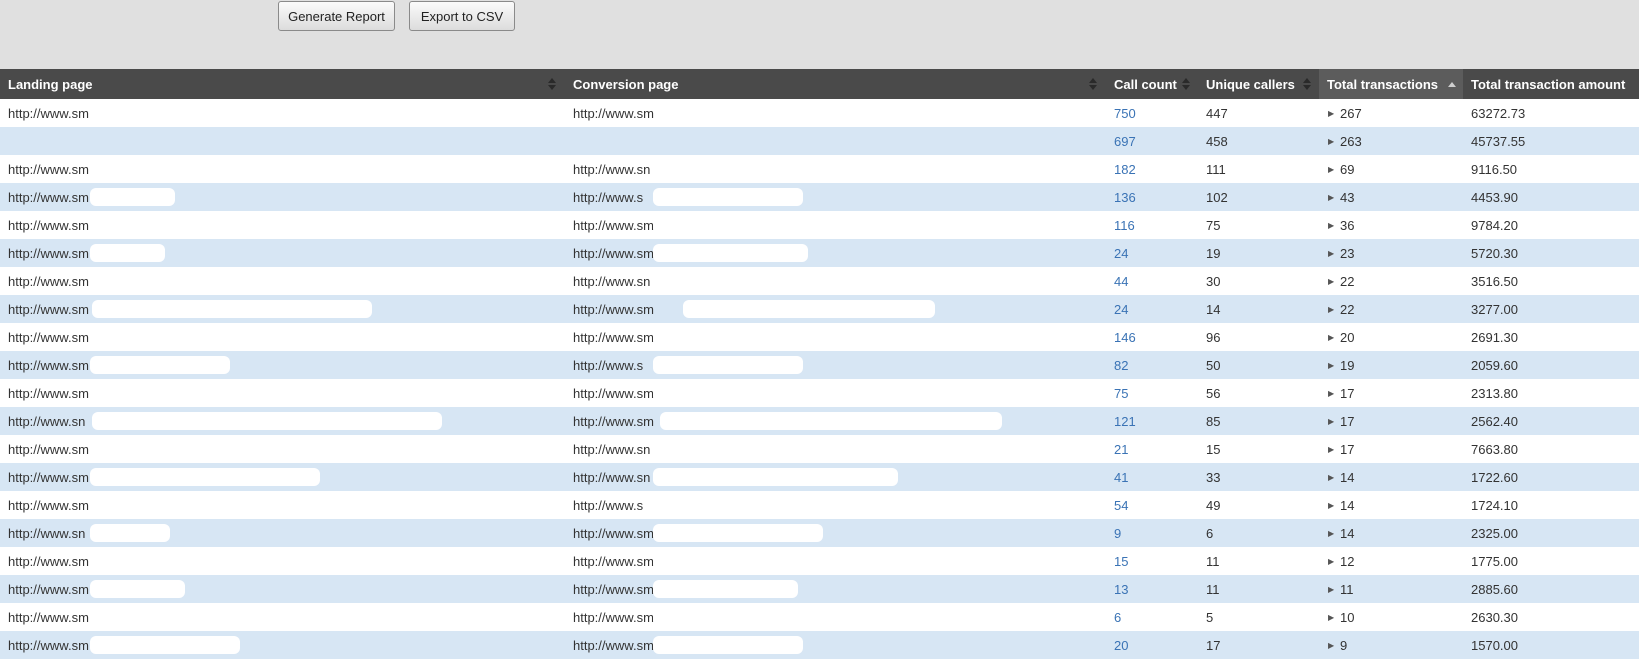  Describe the element at coordinates (1121, 365) in the screenshot. I see `call-count-link: 82` at that location.